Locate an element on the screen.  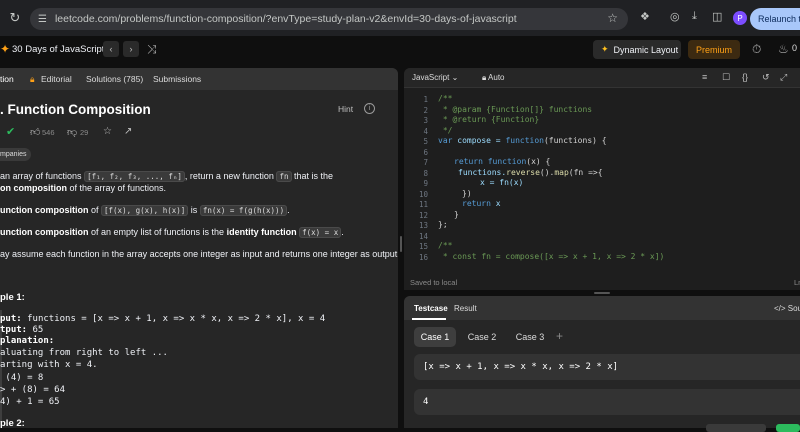
bookmark-star-icon: ☆ is located at coordinates (612, 18).